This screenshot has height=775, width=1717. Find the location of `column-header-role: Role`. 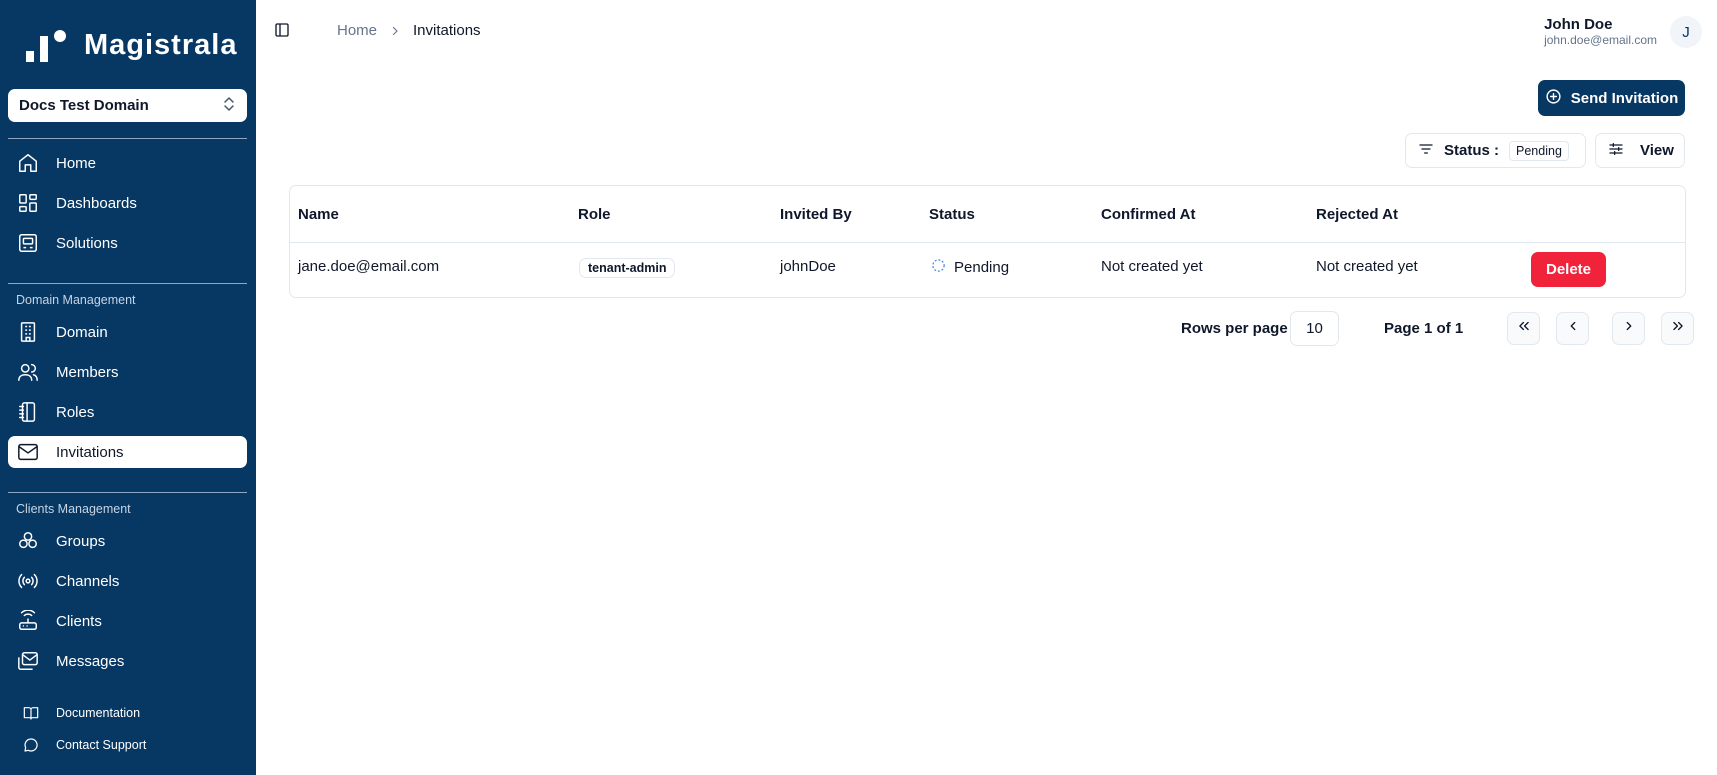

column-header-role: Role is located at coordinates (594, 214).